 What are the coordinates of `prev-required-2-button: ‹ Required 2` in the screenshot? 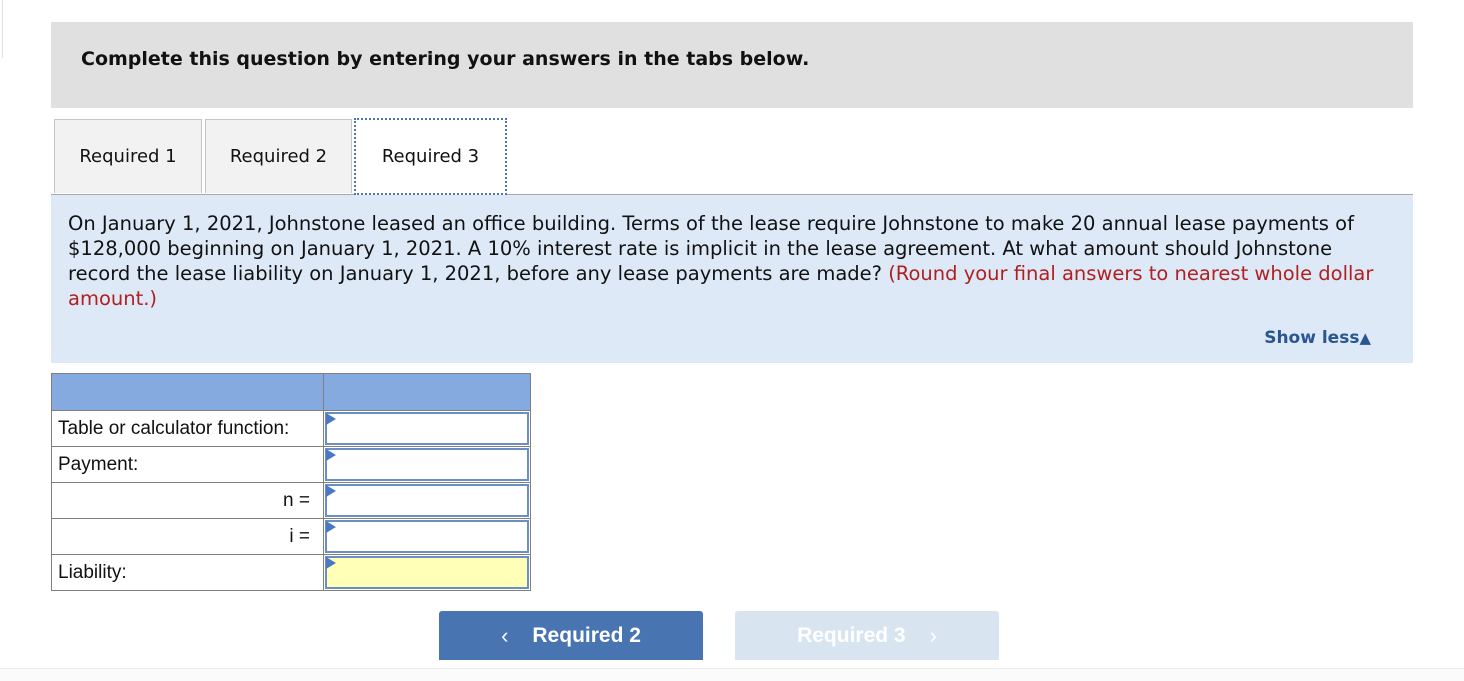 It's located at (571, 635).